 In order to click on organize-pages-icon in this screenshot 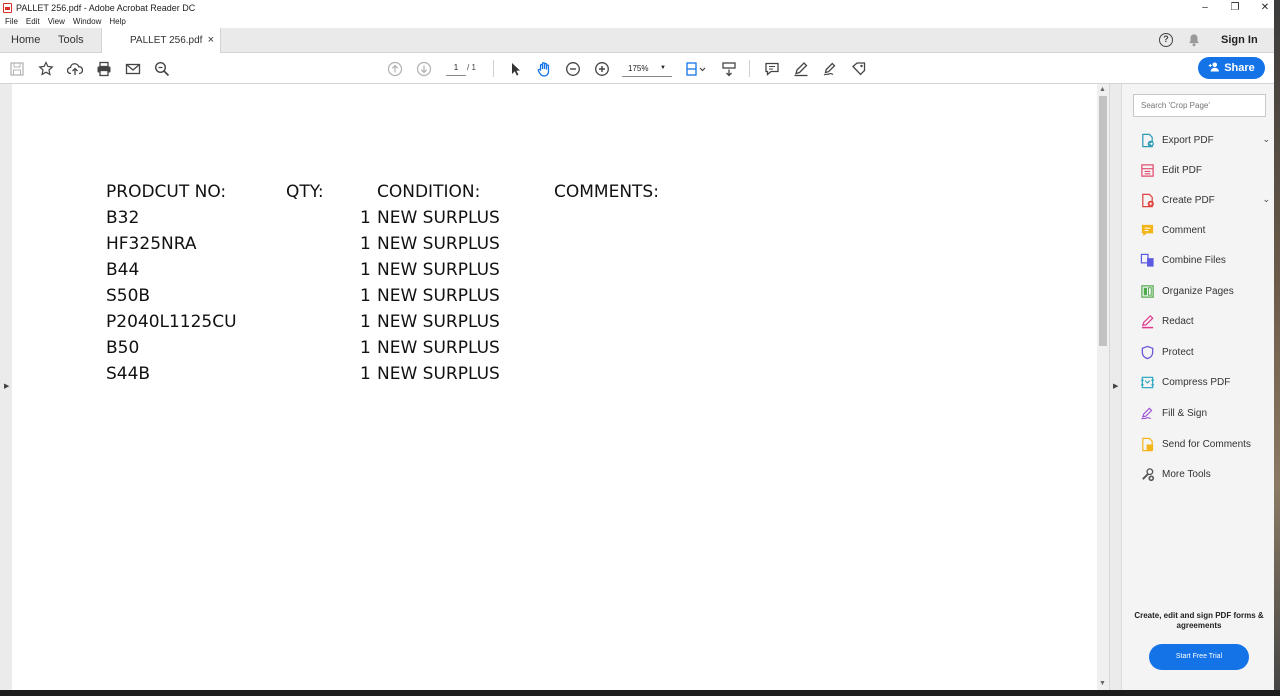, I will do `click(1147, 291)`.